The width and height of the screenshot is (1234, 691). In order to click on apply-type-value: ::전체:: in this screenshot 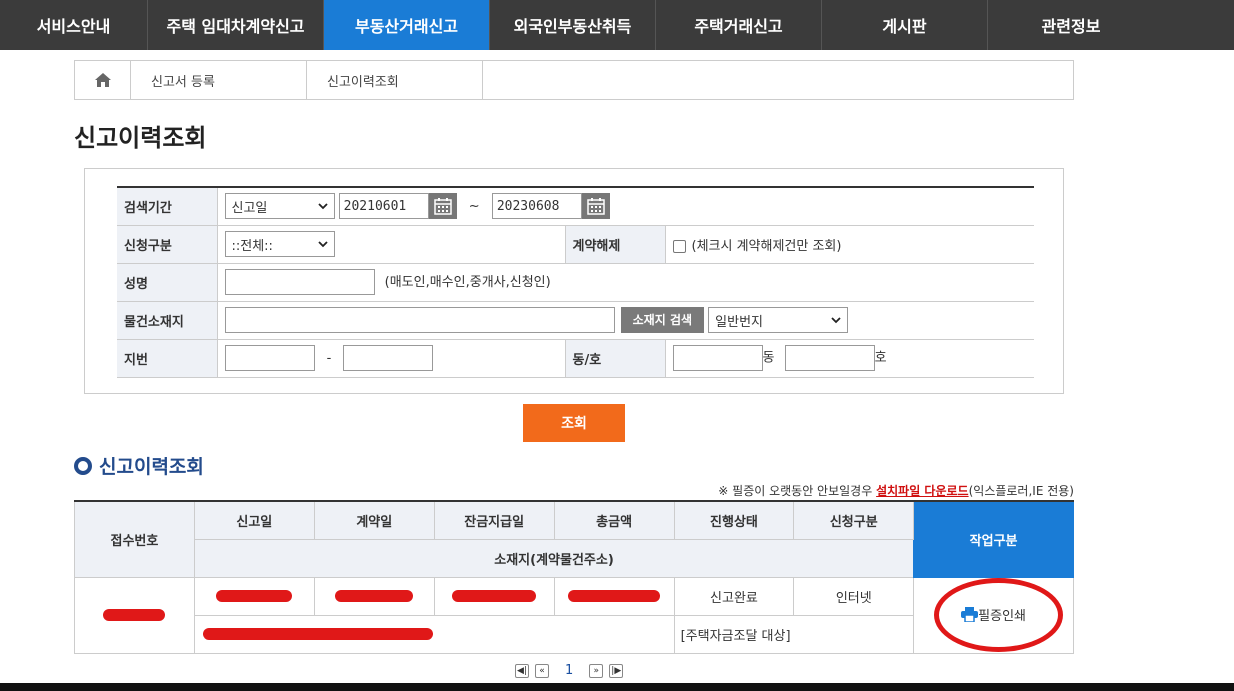, I will do `click(252, 246)`.